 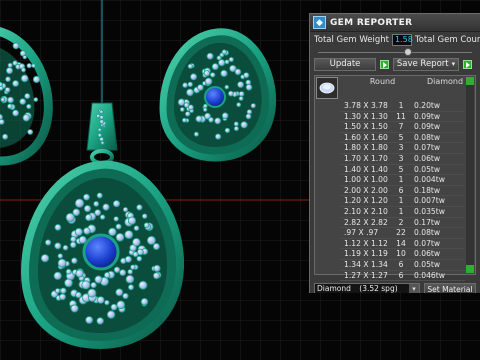 What do you see at coordinates (402, 265) in the screenshot?
I see `table-row: 1.34 X 1.34 6 0.05tw` at bounding box center [402, 265].